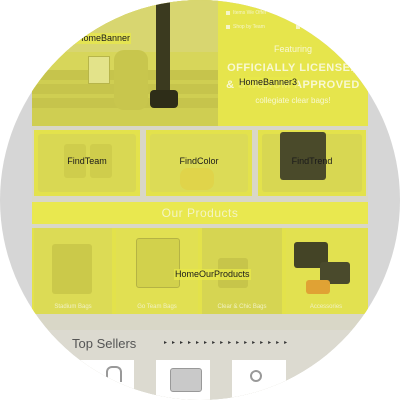 This screenshot has width=400, height=400. What do you see at coordinates (293, 68) in the screenshot?
I see `banner-headline-1: OFFICIALLY LICENSED` at bounding box center [293, 68].